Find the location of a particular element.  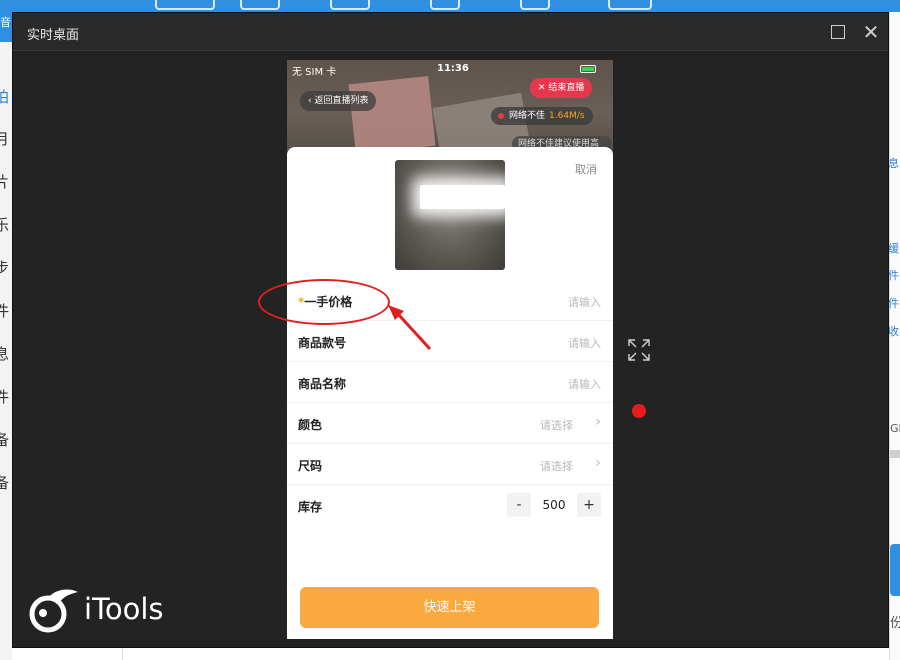

close-icon: ✕ is located at coordinates (871, 32).